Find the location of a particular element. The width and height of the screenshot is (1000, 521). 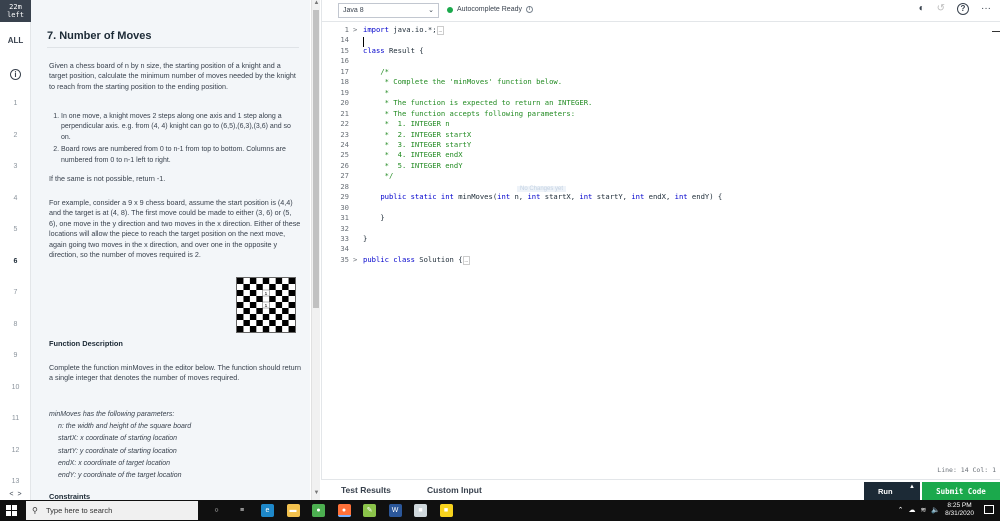

reset-icon: ↺ is located at coordinates (941, 9).